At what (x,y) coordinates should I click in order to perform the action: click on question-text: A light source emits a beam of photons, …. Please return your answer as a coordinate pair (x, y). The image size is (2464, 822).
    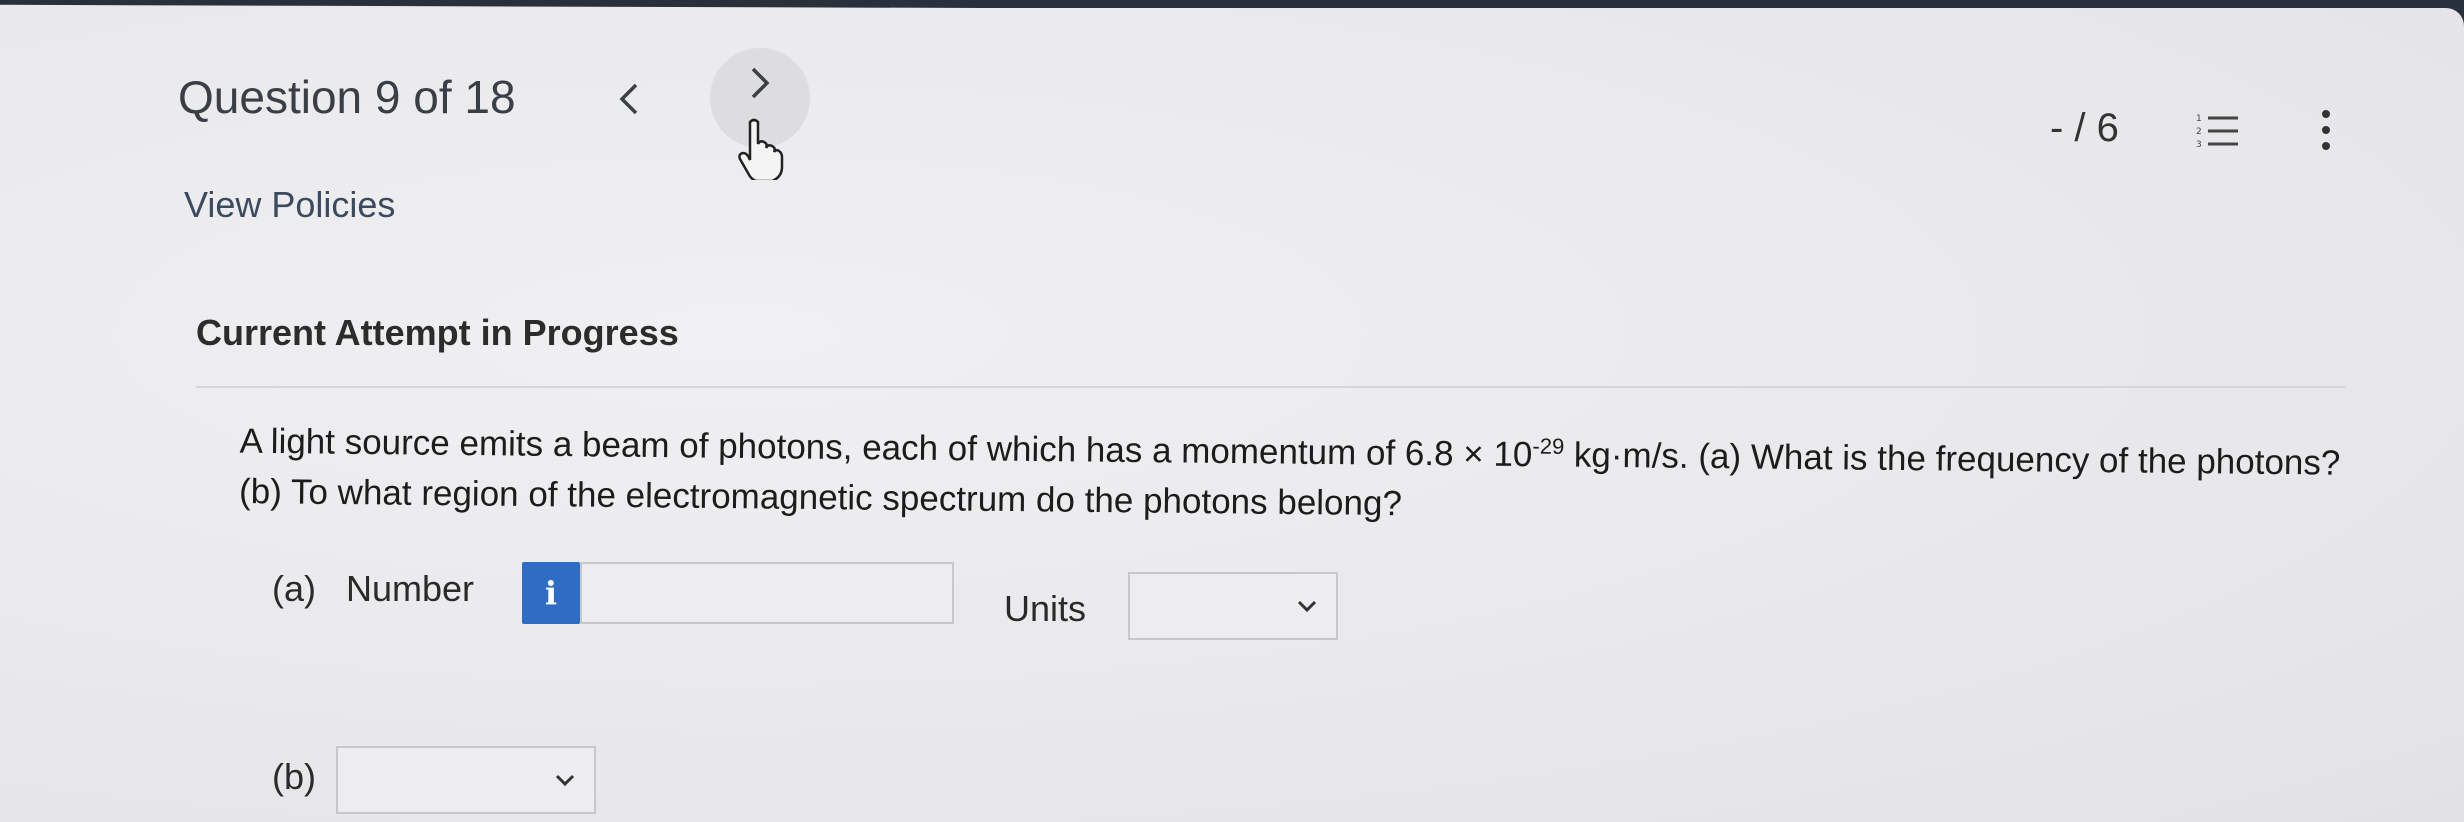
    Looking at the image, I should click on (1314, 473).